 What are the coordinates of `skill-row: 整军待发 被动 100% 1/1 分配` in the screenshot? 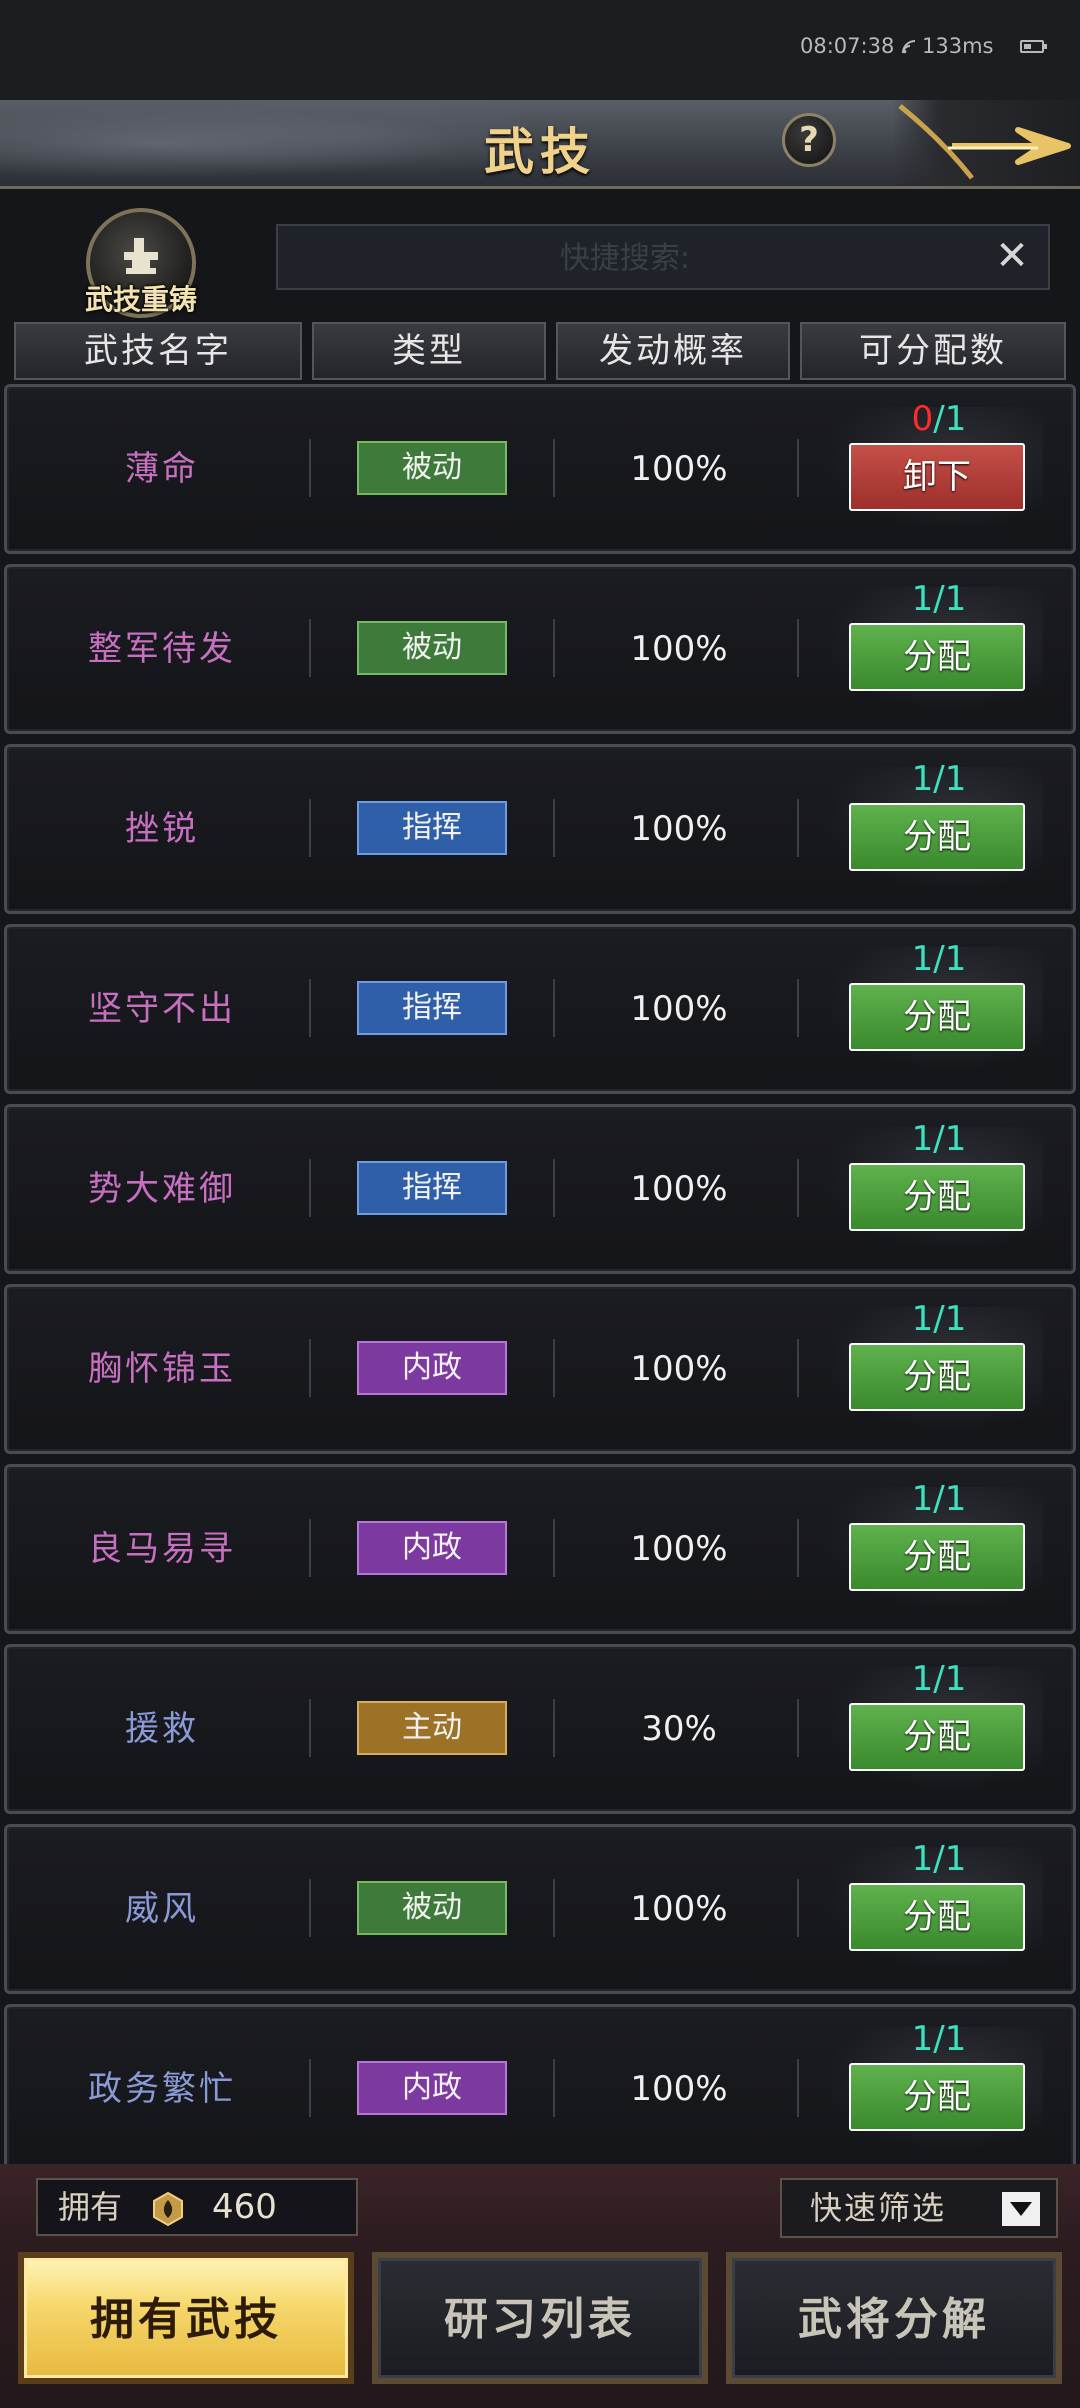 It's located at (540, 649).